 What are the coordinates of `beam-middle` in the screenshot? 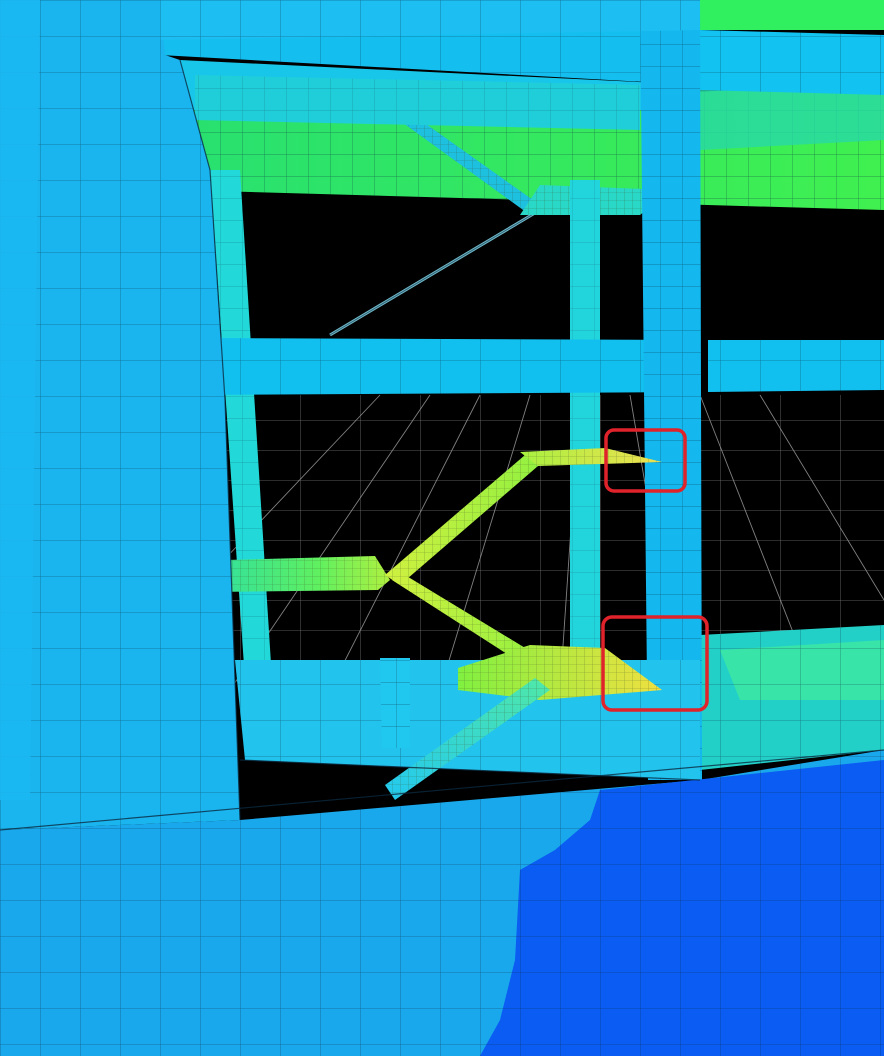 It's located at (536, 366).